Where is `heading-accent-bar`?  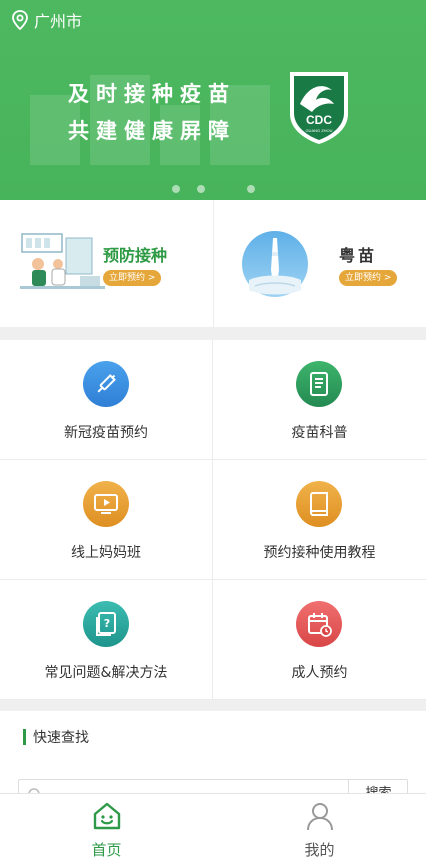
heading-accent-bar is located at coordinates (24, 737).